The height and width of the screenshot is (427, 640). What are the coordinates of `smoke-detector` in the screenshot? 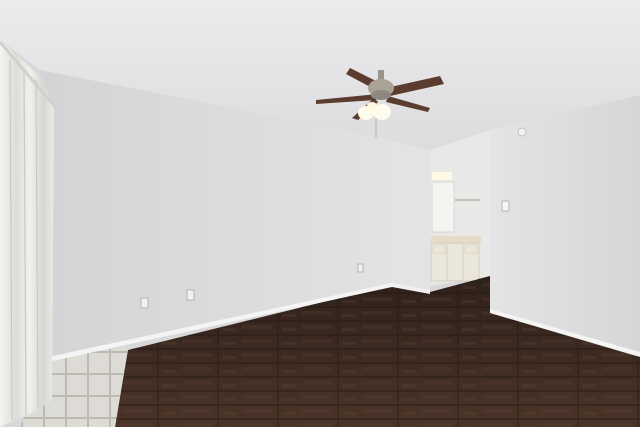 It's located at (522, 132).